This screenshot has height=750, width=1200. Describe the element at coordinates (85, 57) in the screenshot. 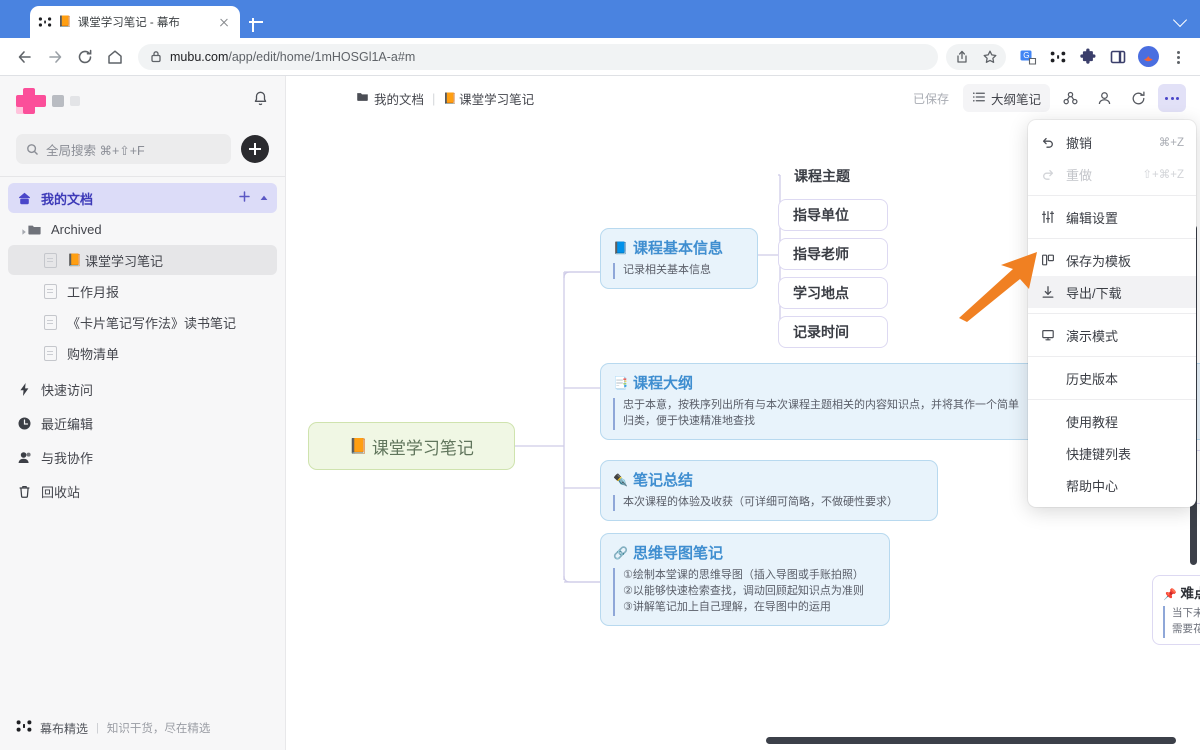

I see `reload-icon` at that location.